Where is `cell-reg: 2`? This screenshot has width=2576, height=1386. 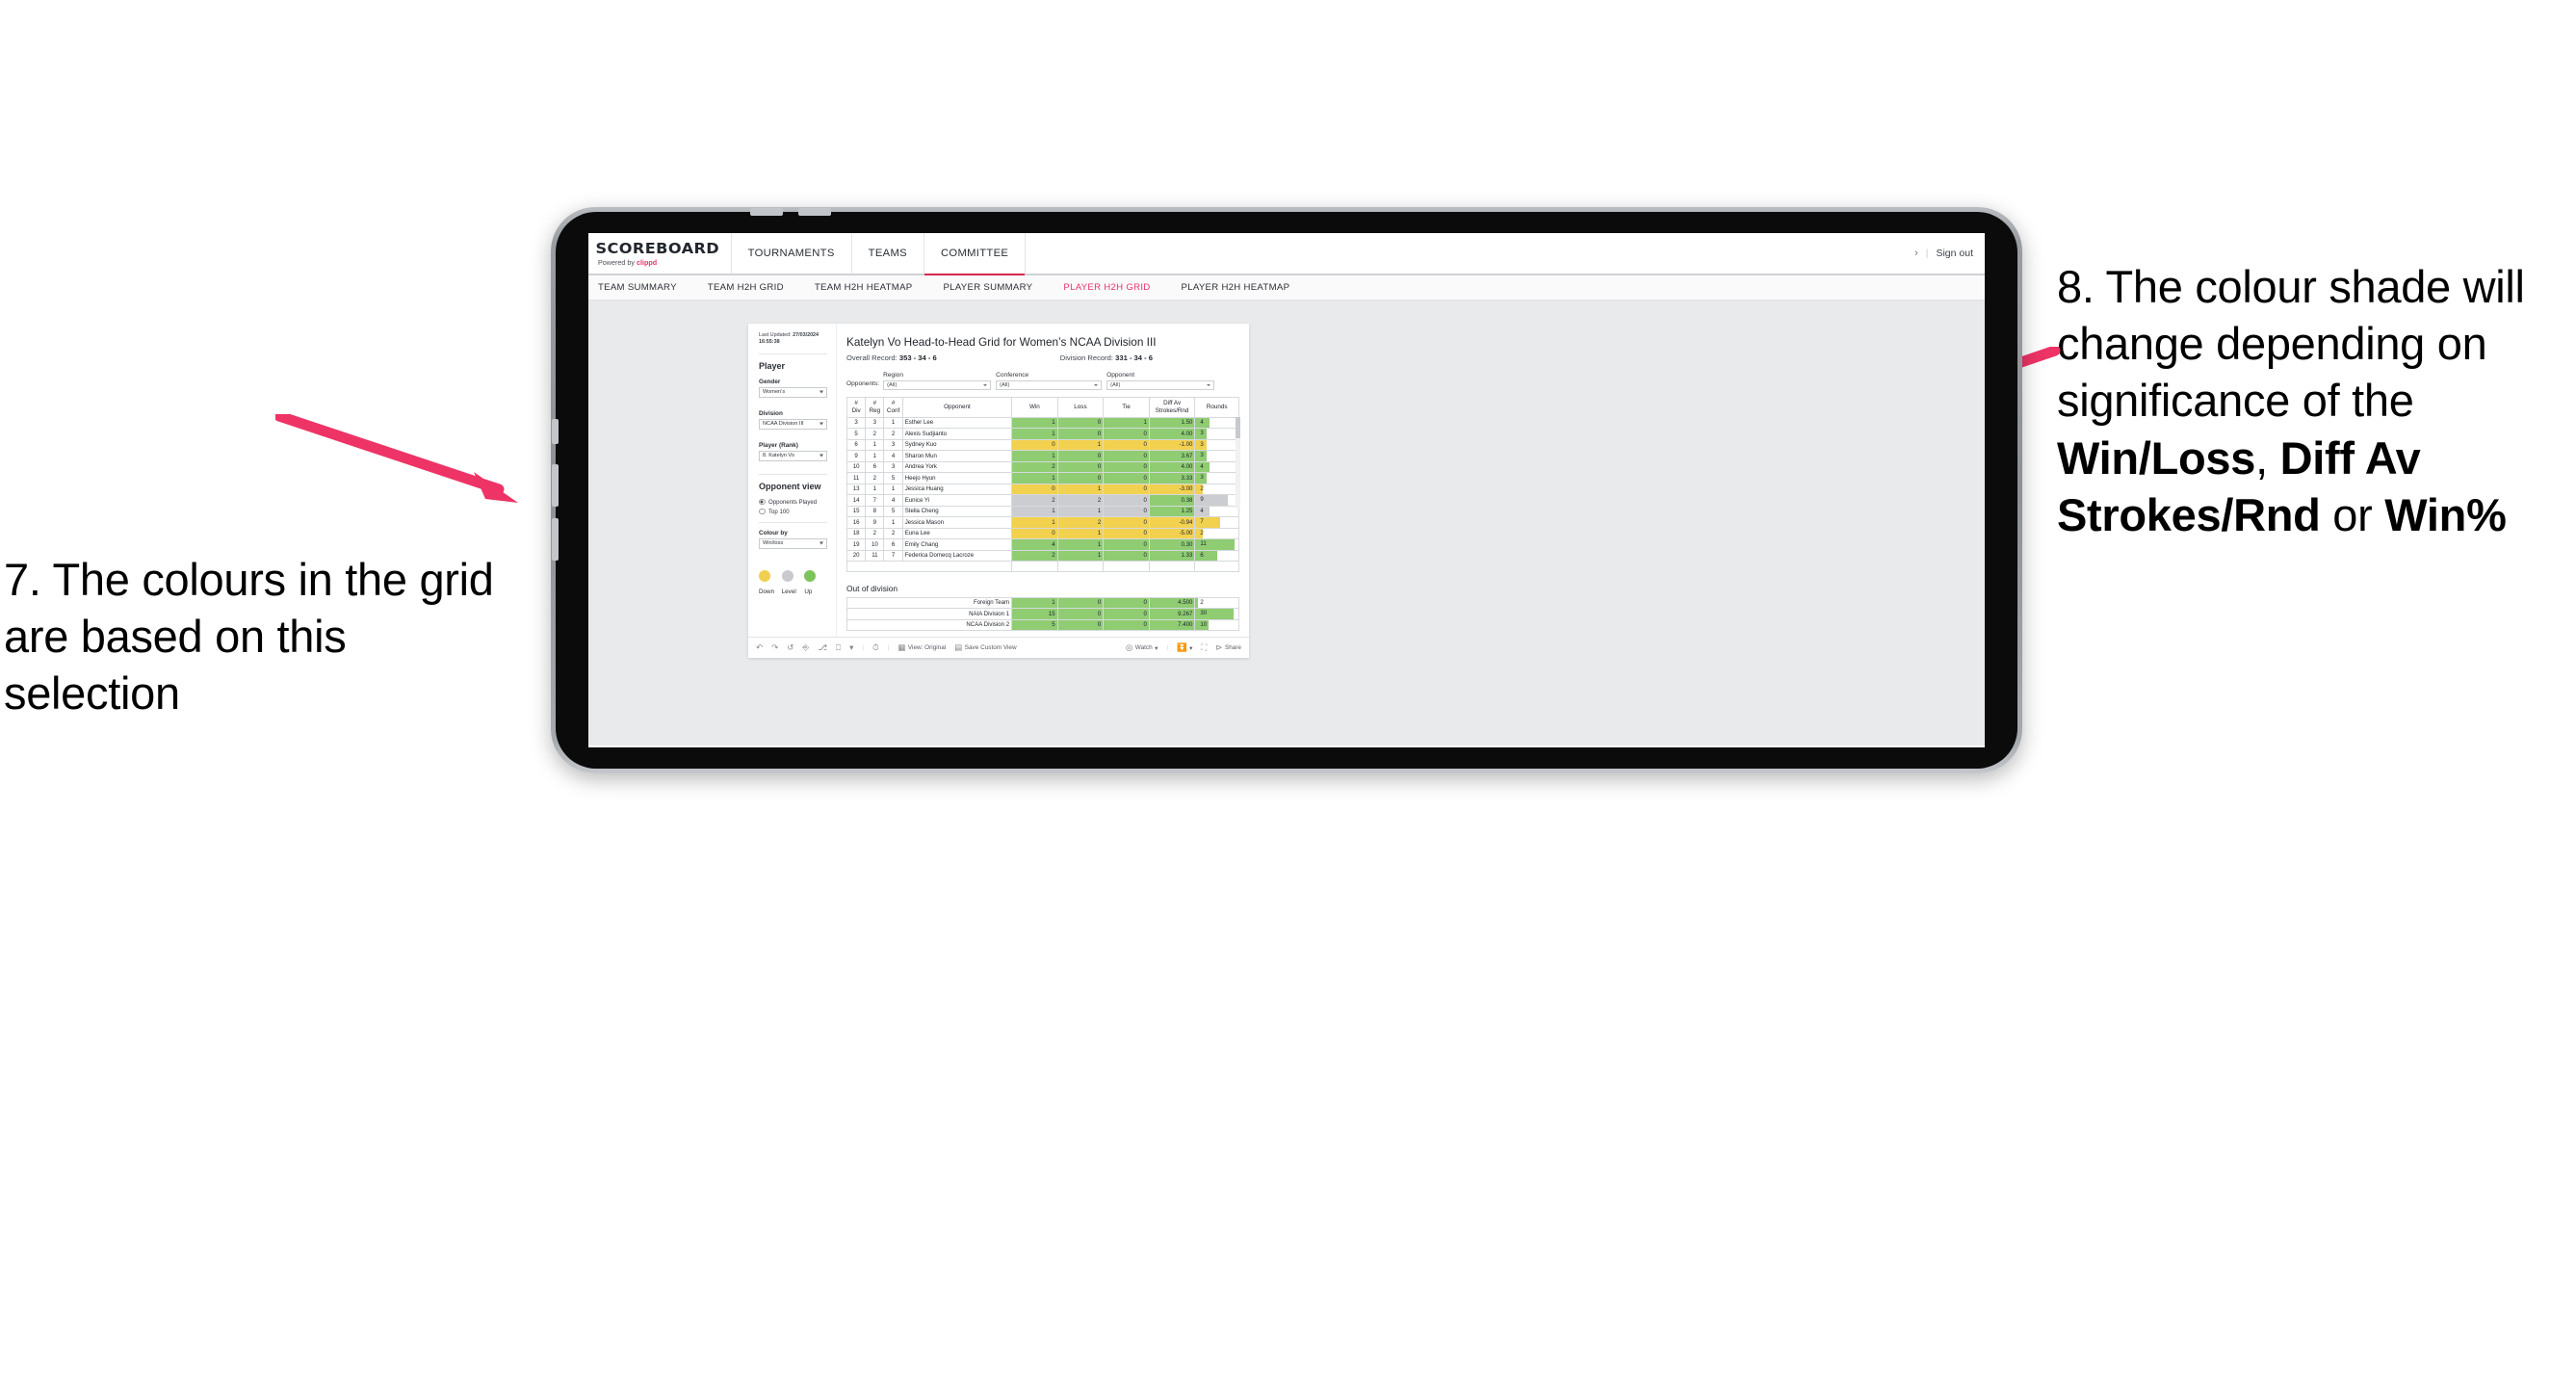
cell-reg: 2 is located at coordinates (875, 533).